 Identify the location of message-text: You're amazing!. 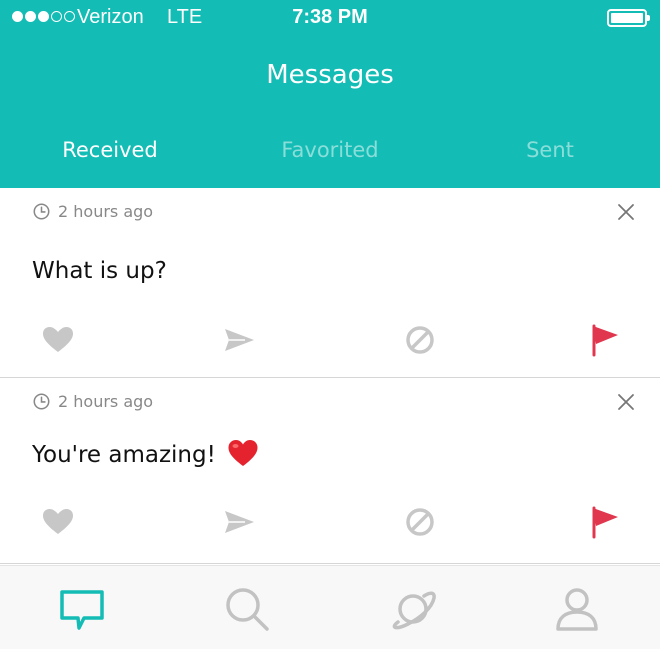
(124, 455).